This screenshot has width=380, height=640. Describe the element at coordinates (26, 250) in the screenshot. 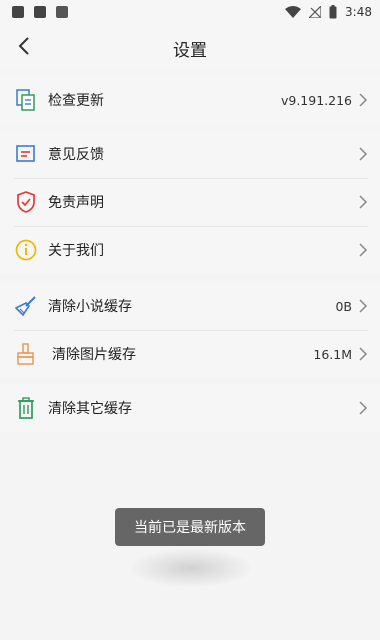

I see `info-icon` at that location.